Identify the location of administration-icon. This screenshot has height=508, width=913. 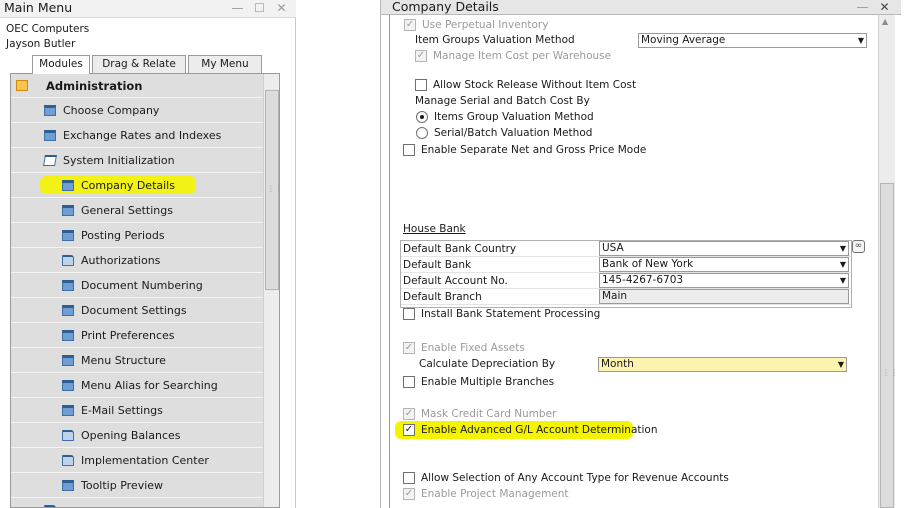
(22, 85).